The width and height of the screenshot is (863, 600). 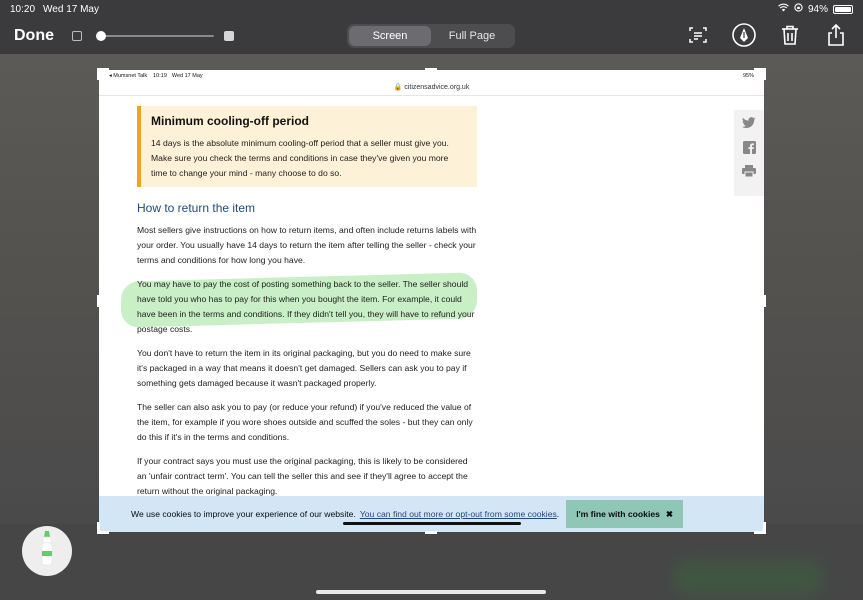 I want to click on markup-tool-button, so click(x=47, y=551).